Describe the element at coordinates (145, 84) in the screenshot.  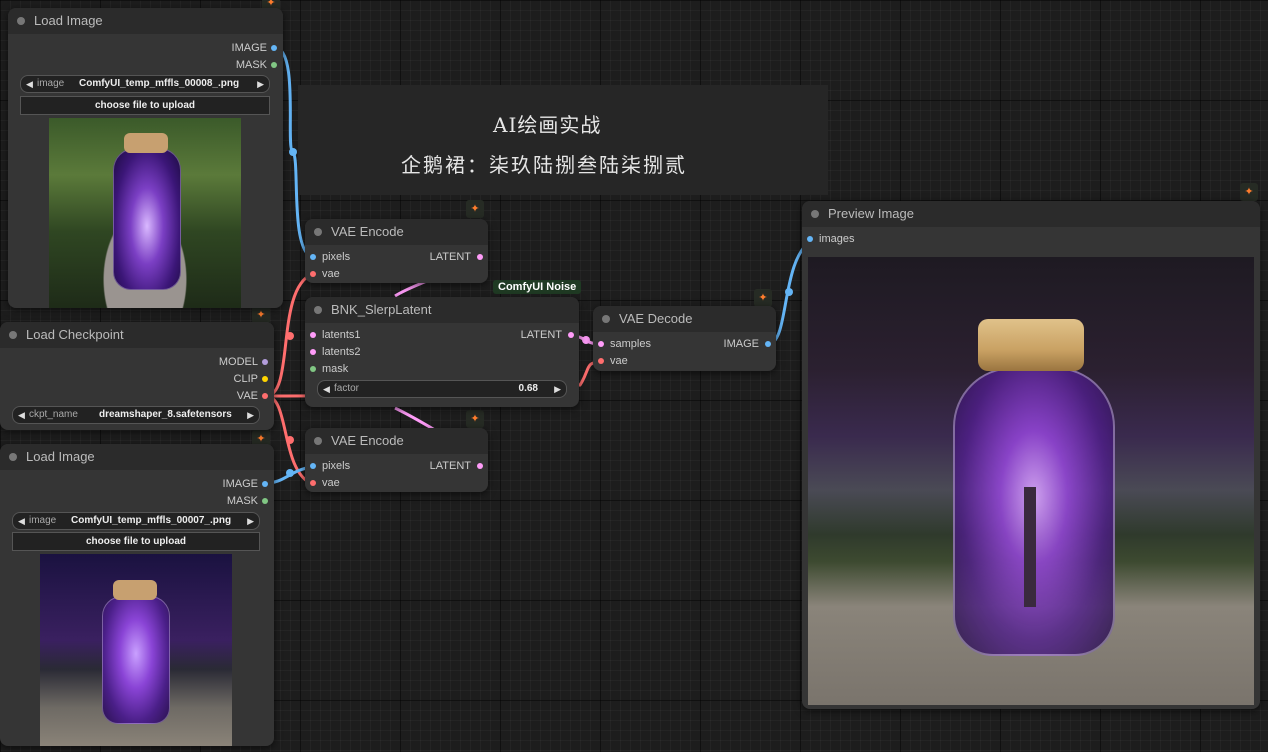
I see `image-selector: ◀ image ComfyUI_temp_mffls_00008_.png ▶` at that location.